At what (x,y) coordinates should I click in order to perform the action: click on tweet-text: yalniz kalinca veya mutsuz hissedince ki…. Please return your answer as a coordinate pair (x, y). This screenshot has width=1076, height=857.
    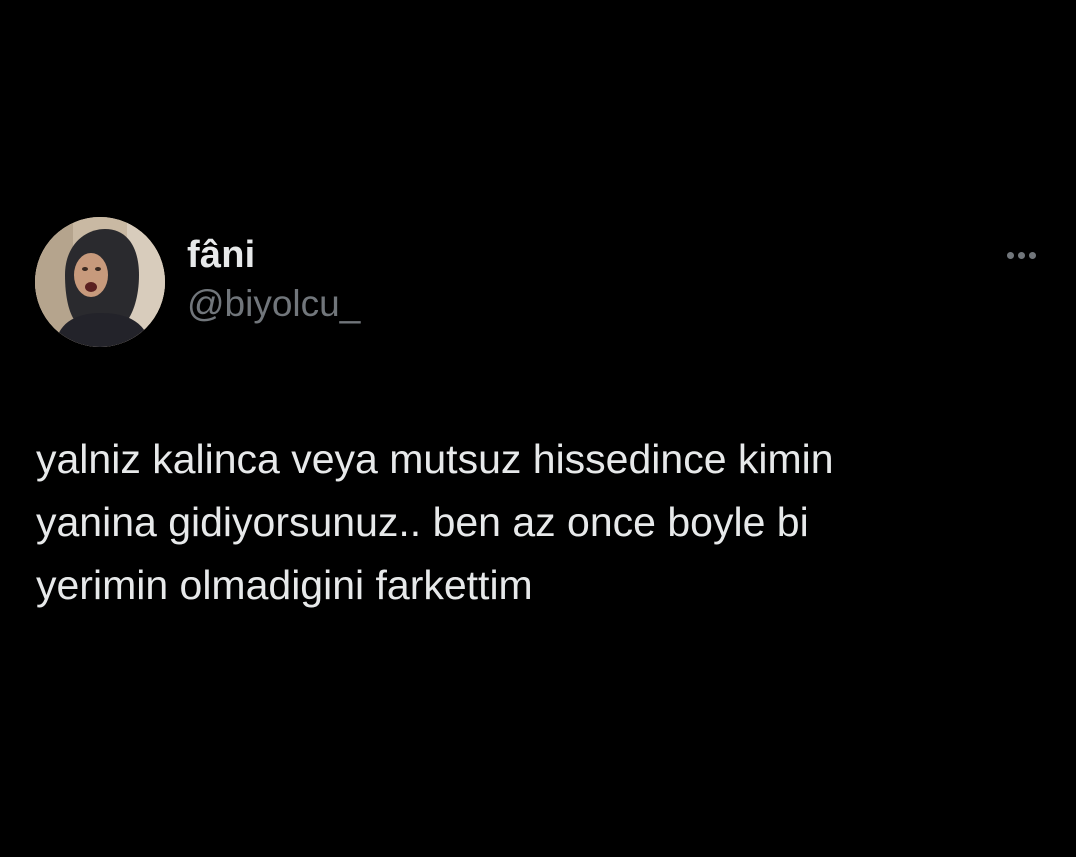
    Looking at the image, I should click on (435, 522).